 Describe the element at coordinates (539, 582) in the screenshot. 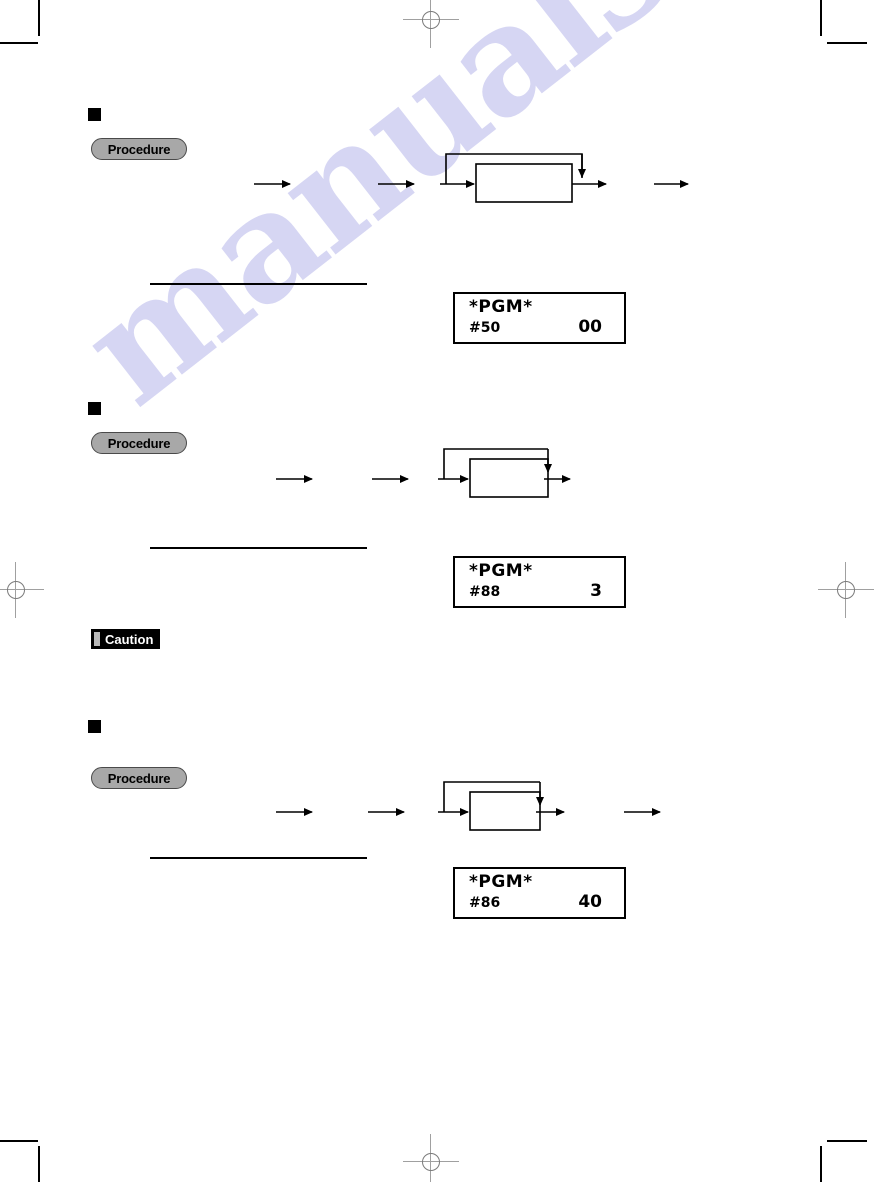

I see `display-panel-2: *PGM* #88 3` at that location.